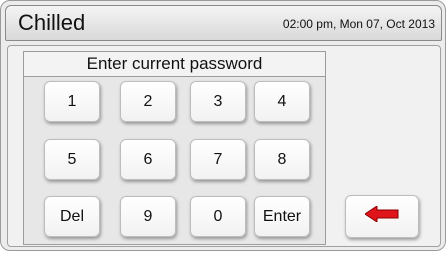  Describe the element at coordinates (72, 101) in the screenshot. I see `key-1: 1` at that location.